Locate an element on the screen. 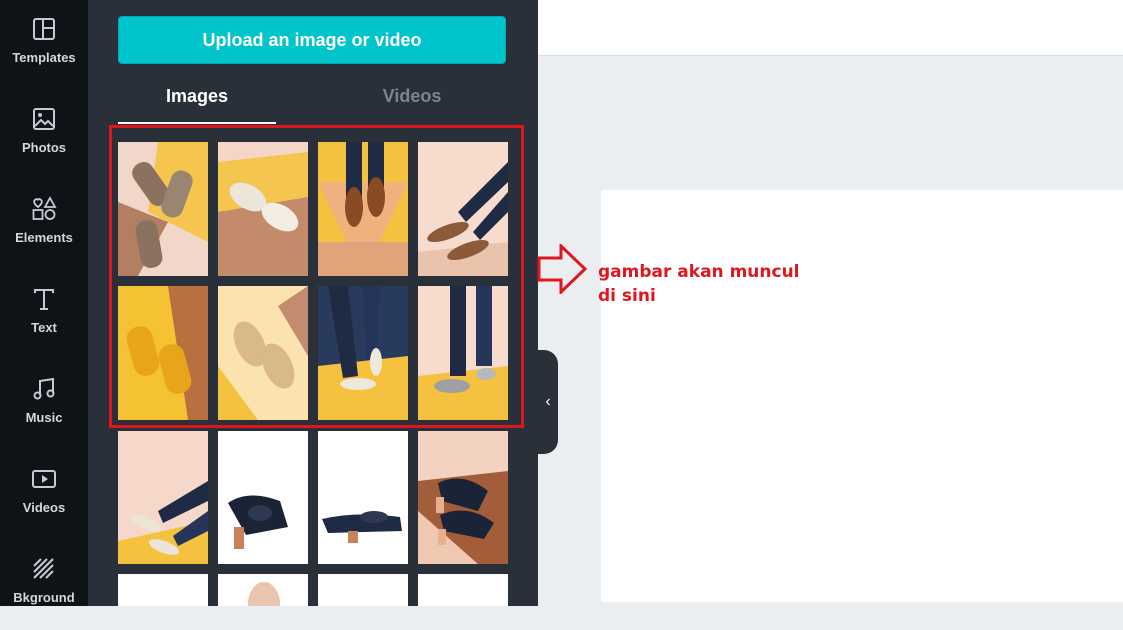 This screenshot has height=630, width=1123. annotation-text: gambar akan muncul di sini is located at coordinates (699, 284).